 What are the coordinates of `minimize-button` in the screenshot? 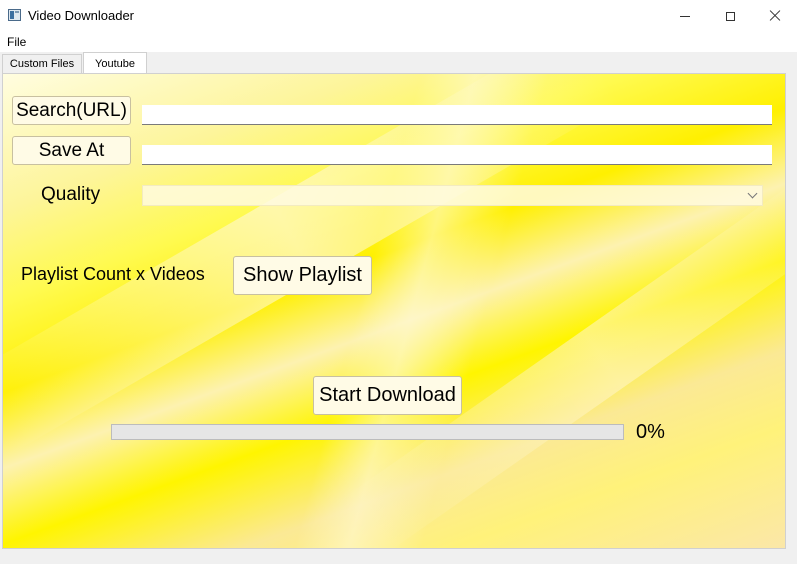 It's located at (685, 16).